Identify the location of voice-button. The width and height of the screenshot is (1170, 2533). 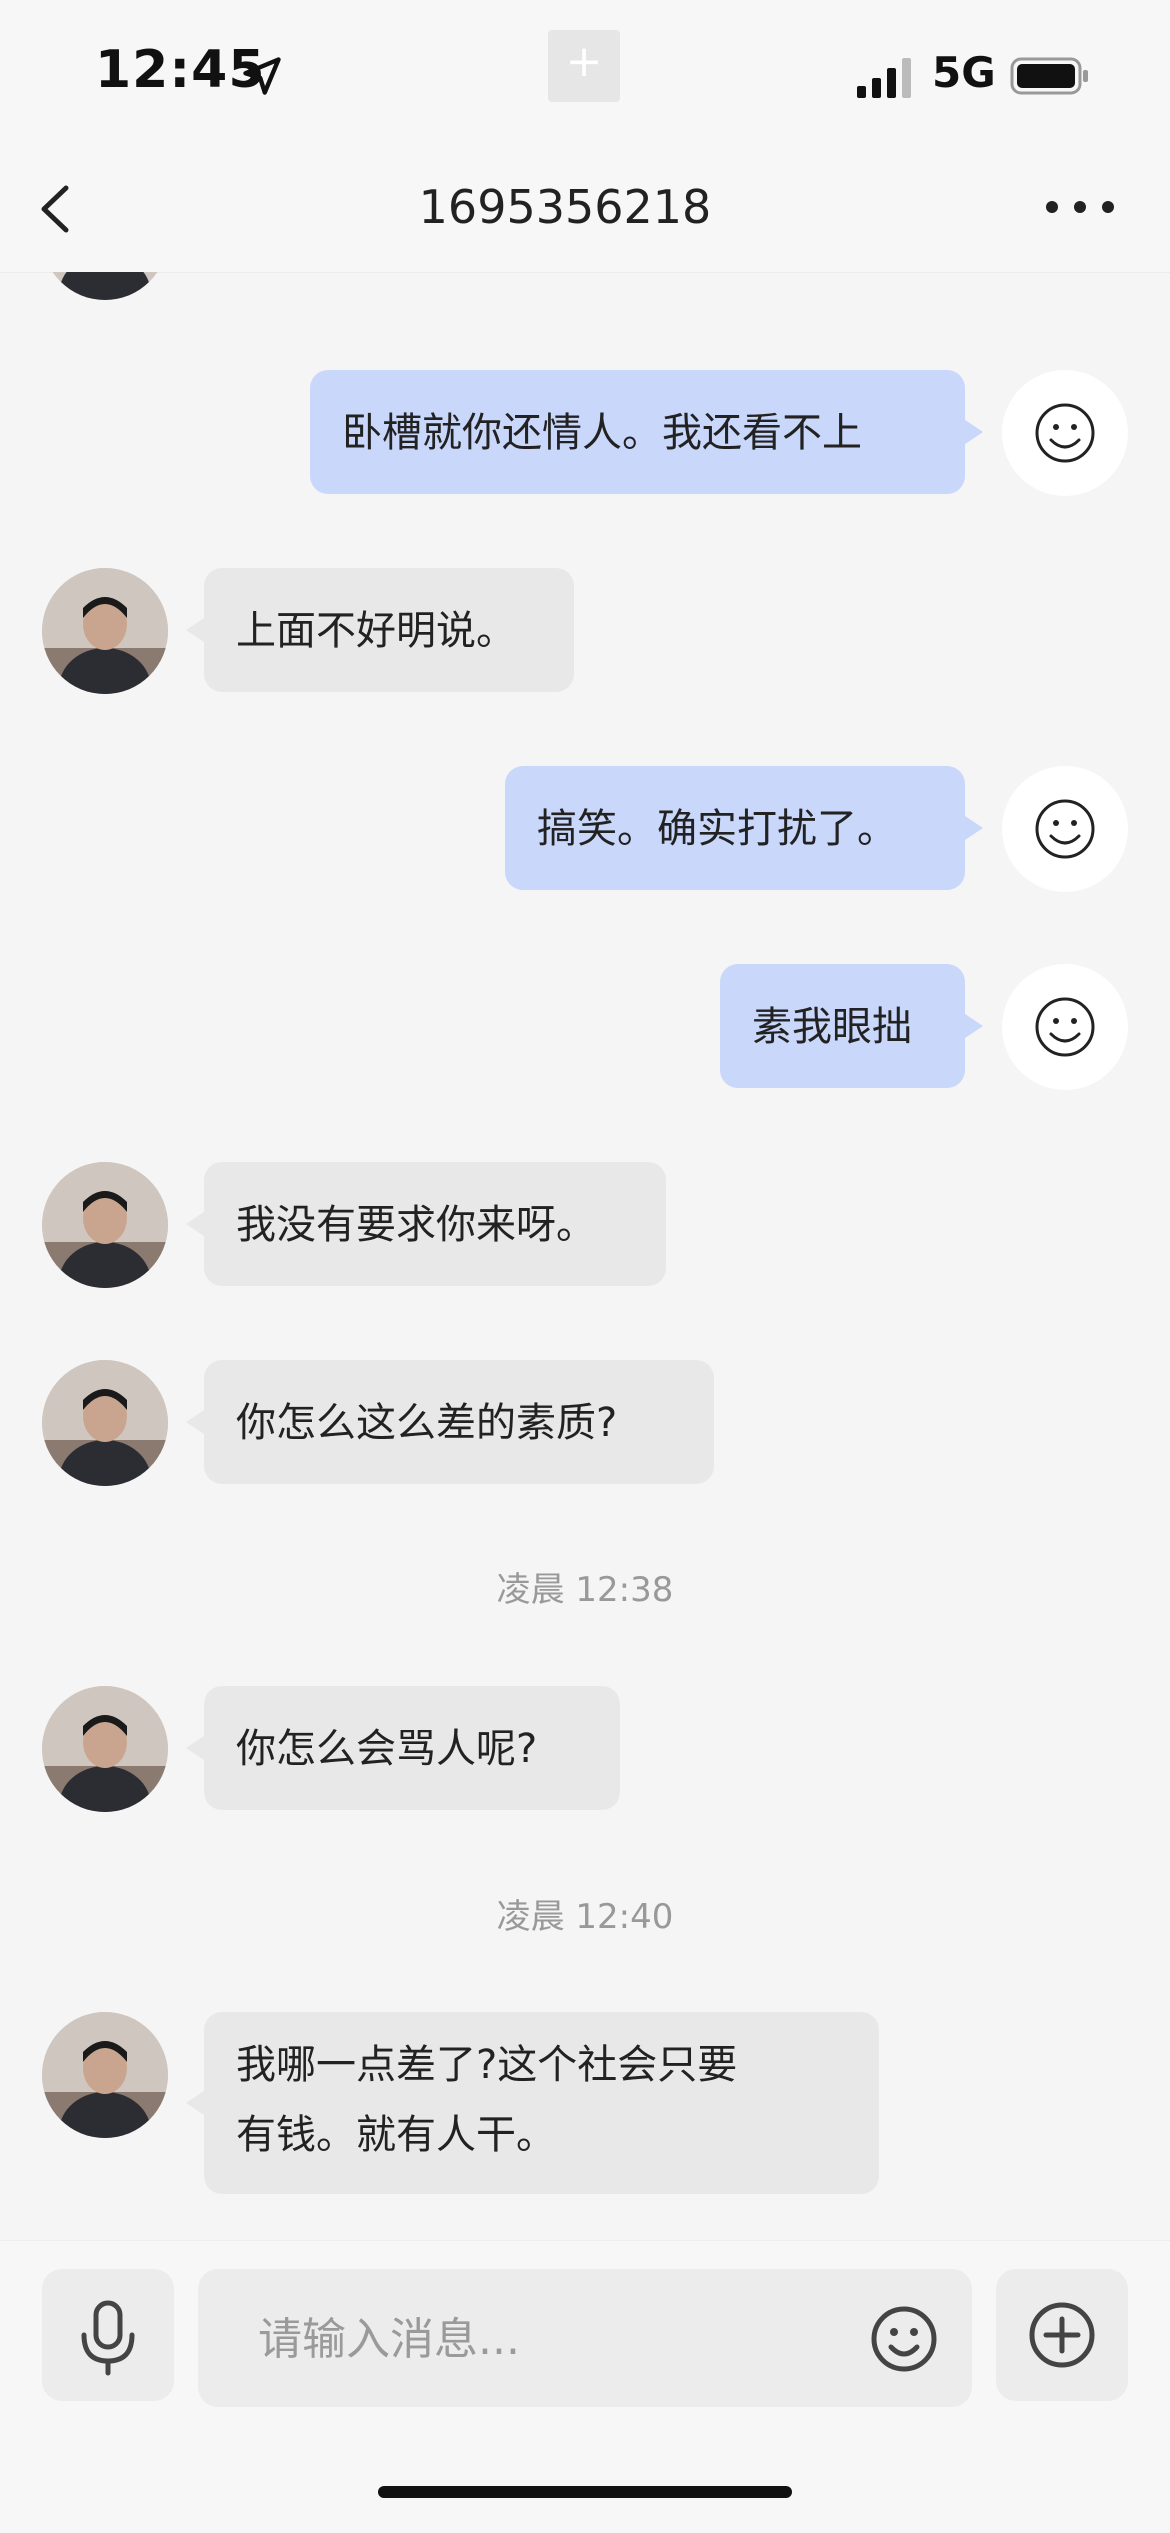
(108, 2335).